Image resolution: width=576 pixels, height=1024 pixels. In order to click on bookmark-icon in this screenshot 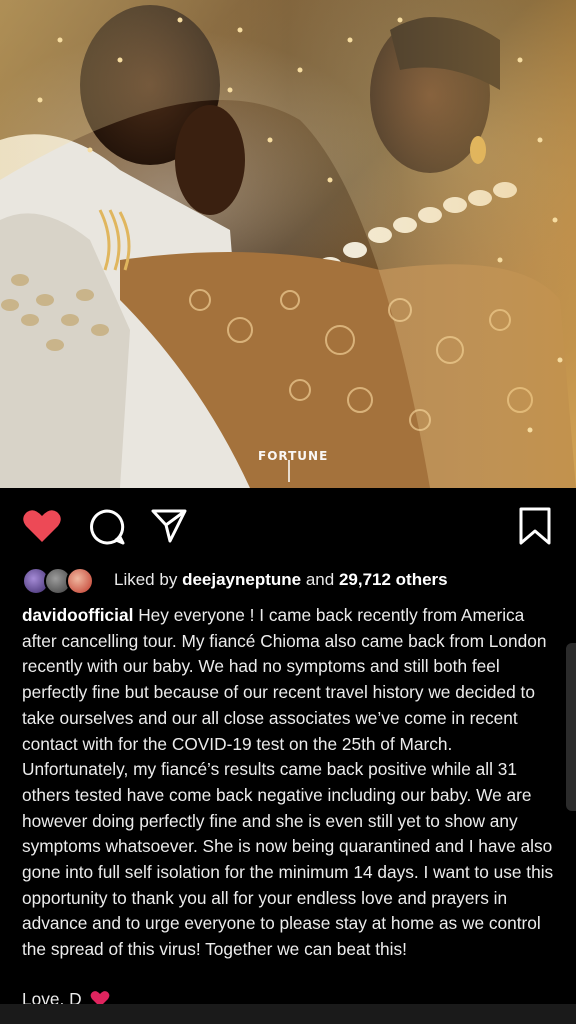, I will do `click(535, 526)`.